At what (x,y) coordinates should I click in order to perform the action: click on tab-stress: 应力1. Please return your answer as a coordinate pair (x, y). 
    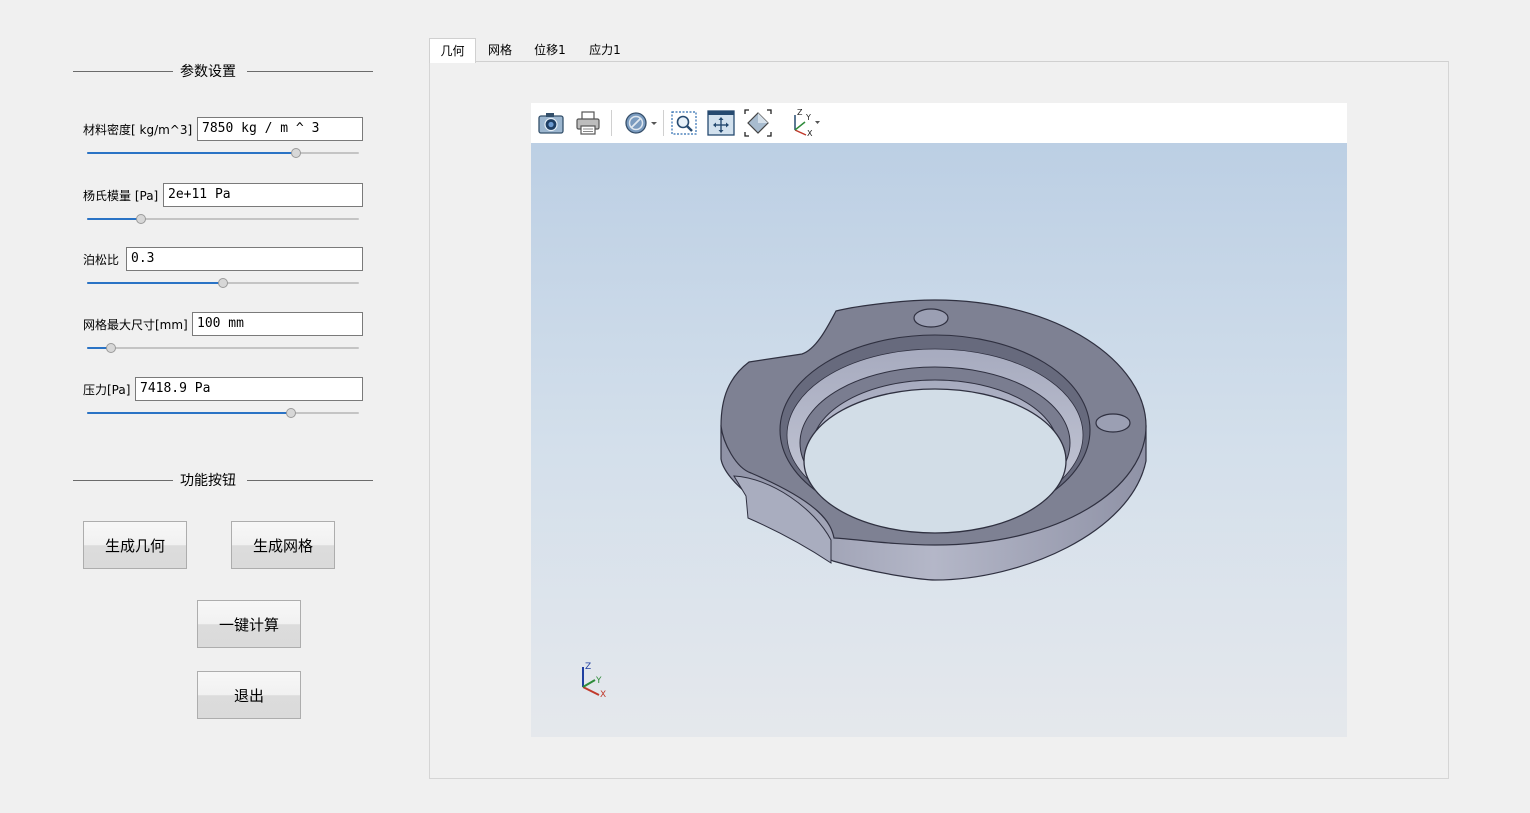
    Looking at the image, I should click on (605, 50).